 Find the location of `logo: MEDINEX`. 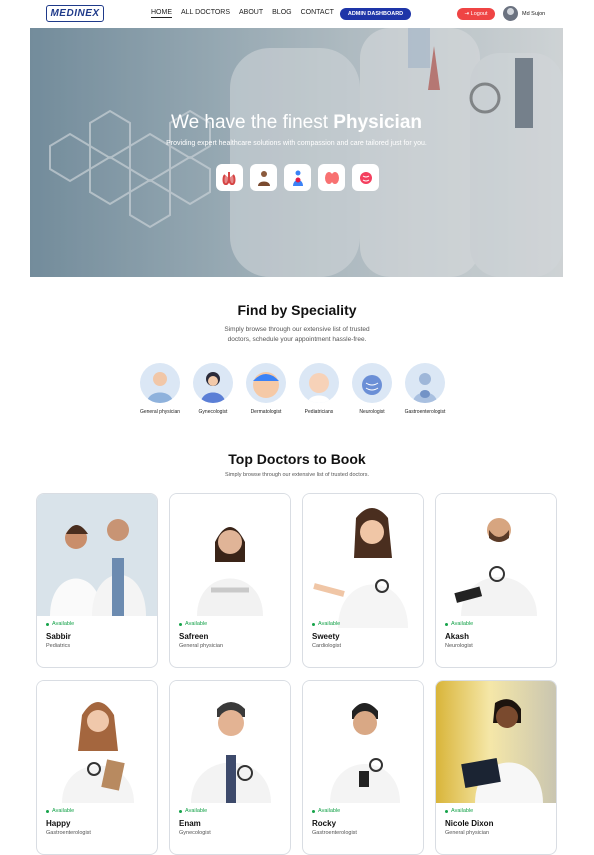

logo: MEDINEX is located at coordinates (75, 13).